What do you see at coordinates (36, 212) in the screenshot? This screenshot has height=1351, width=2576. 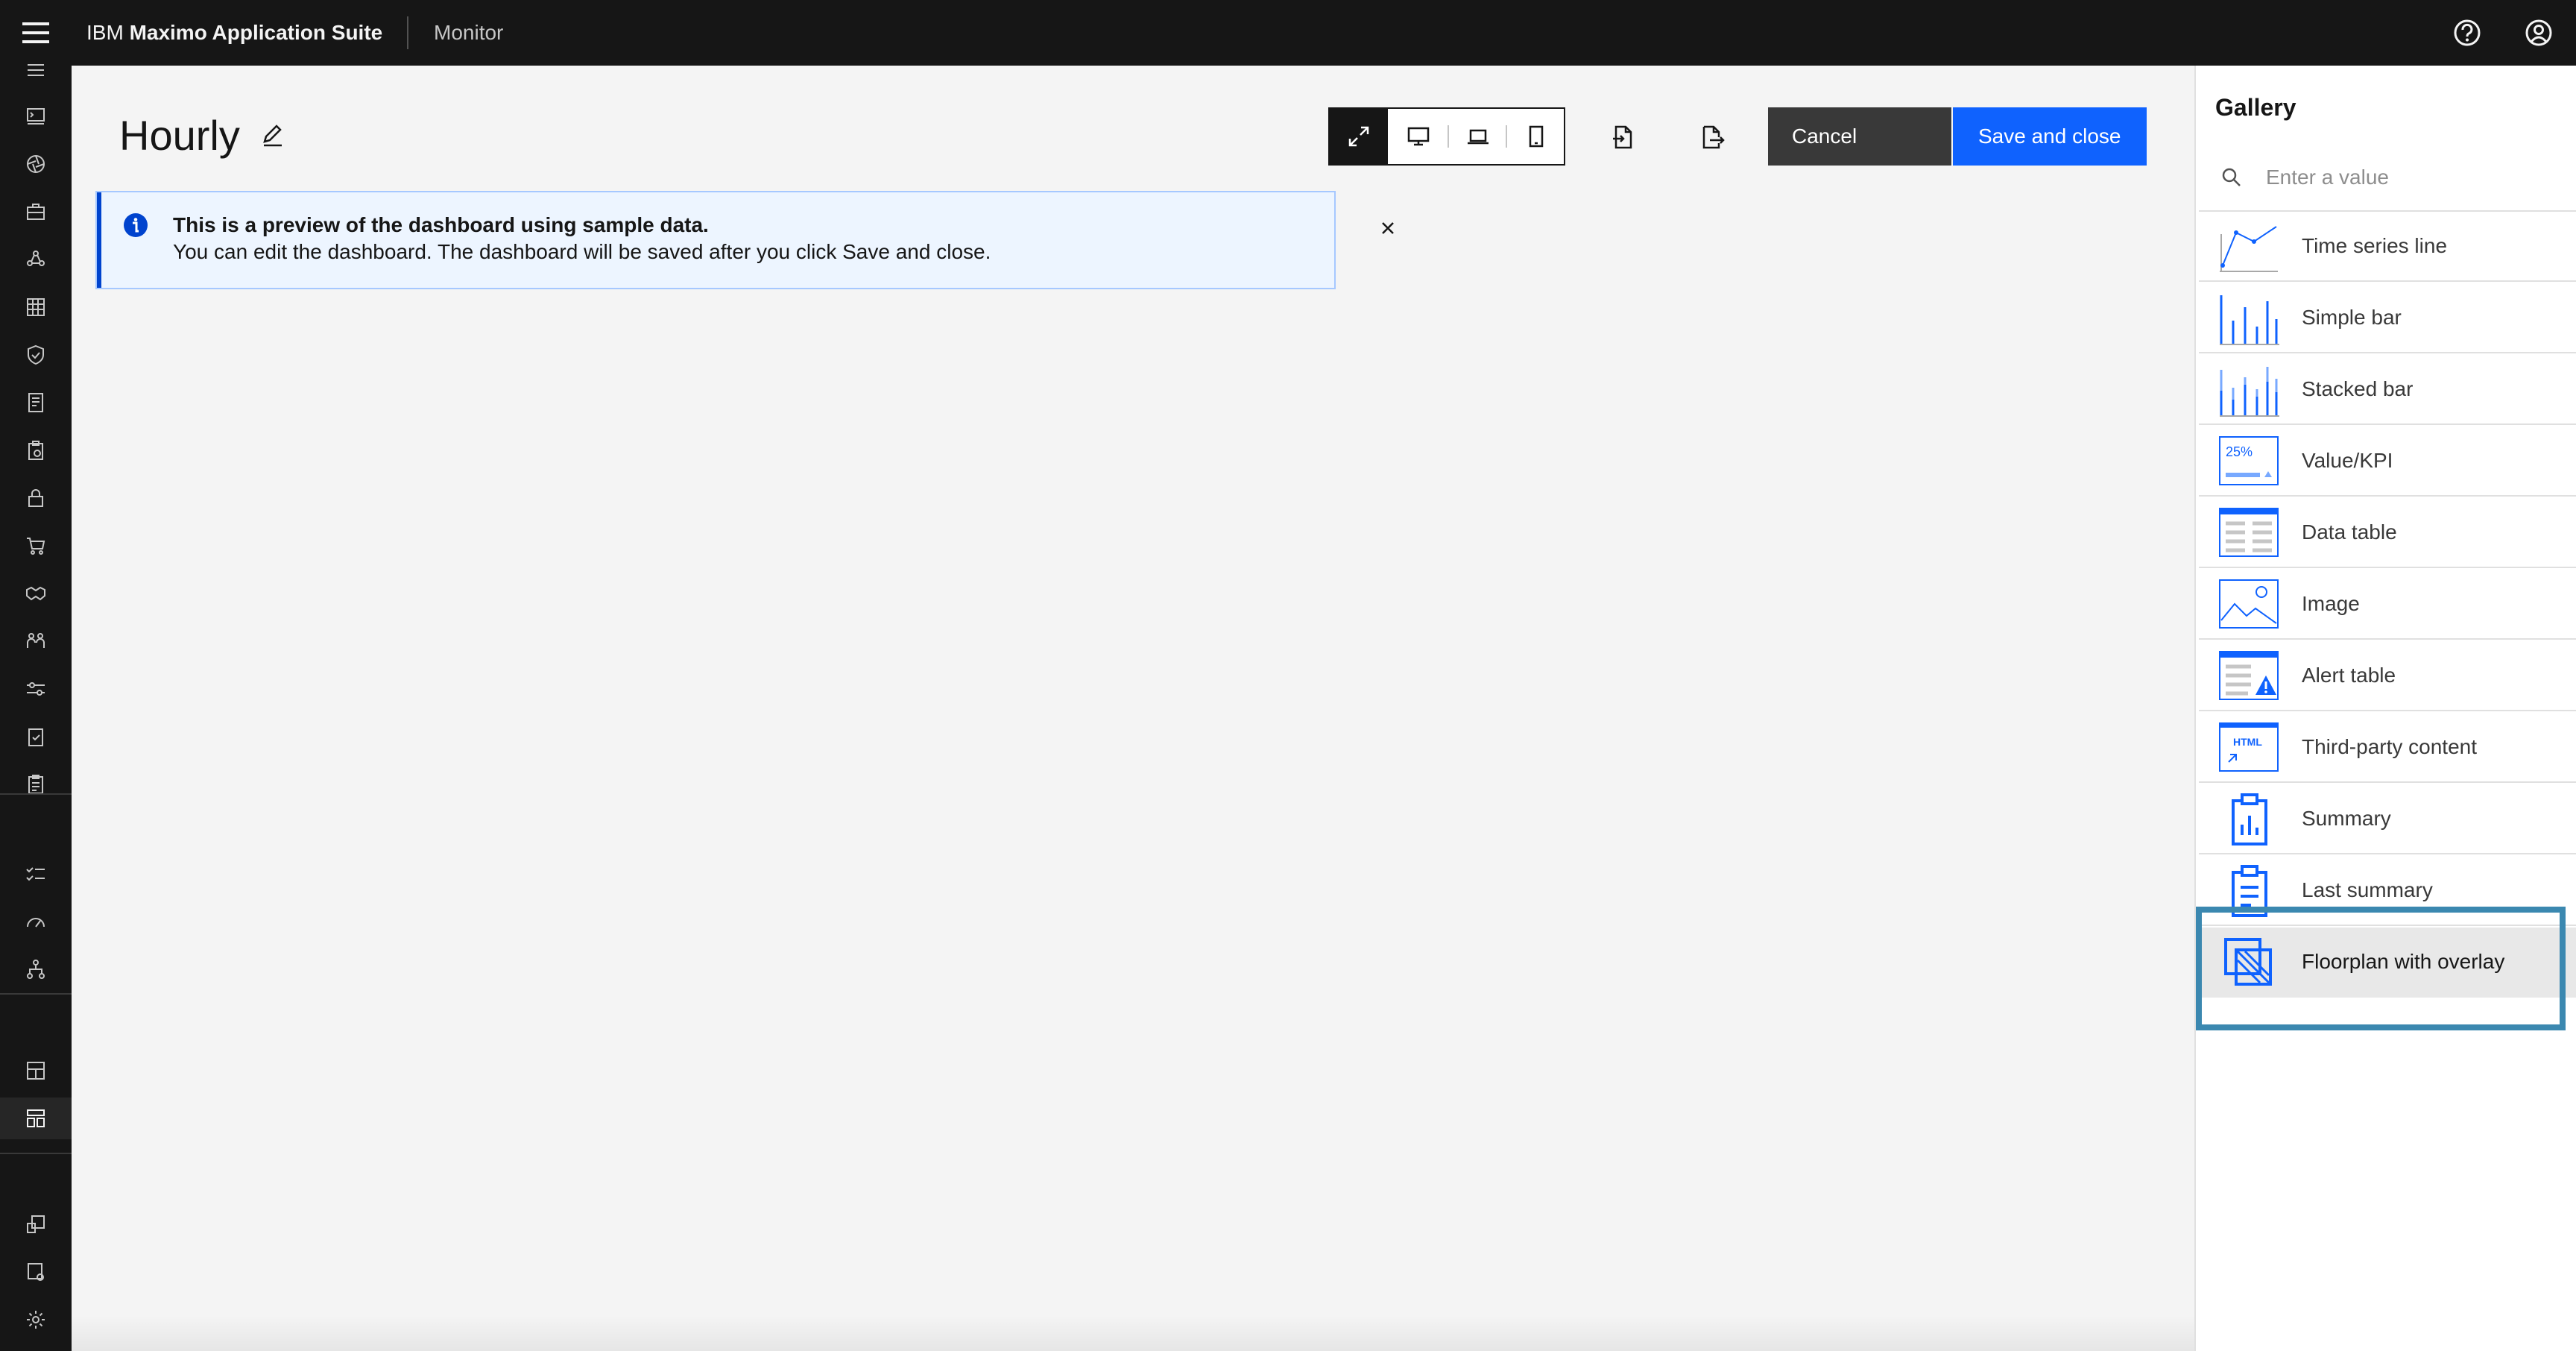 I see `toolbox-icon` at bounding box center [36, 212].